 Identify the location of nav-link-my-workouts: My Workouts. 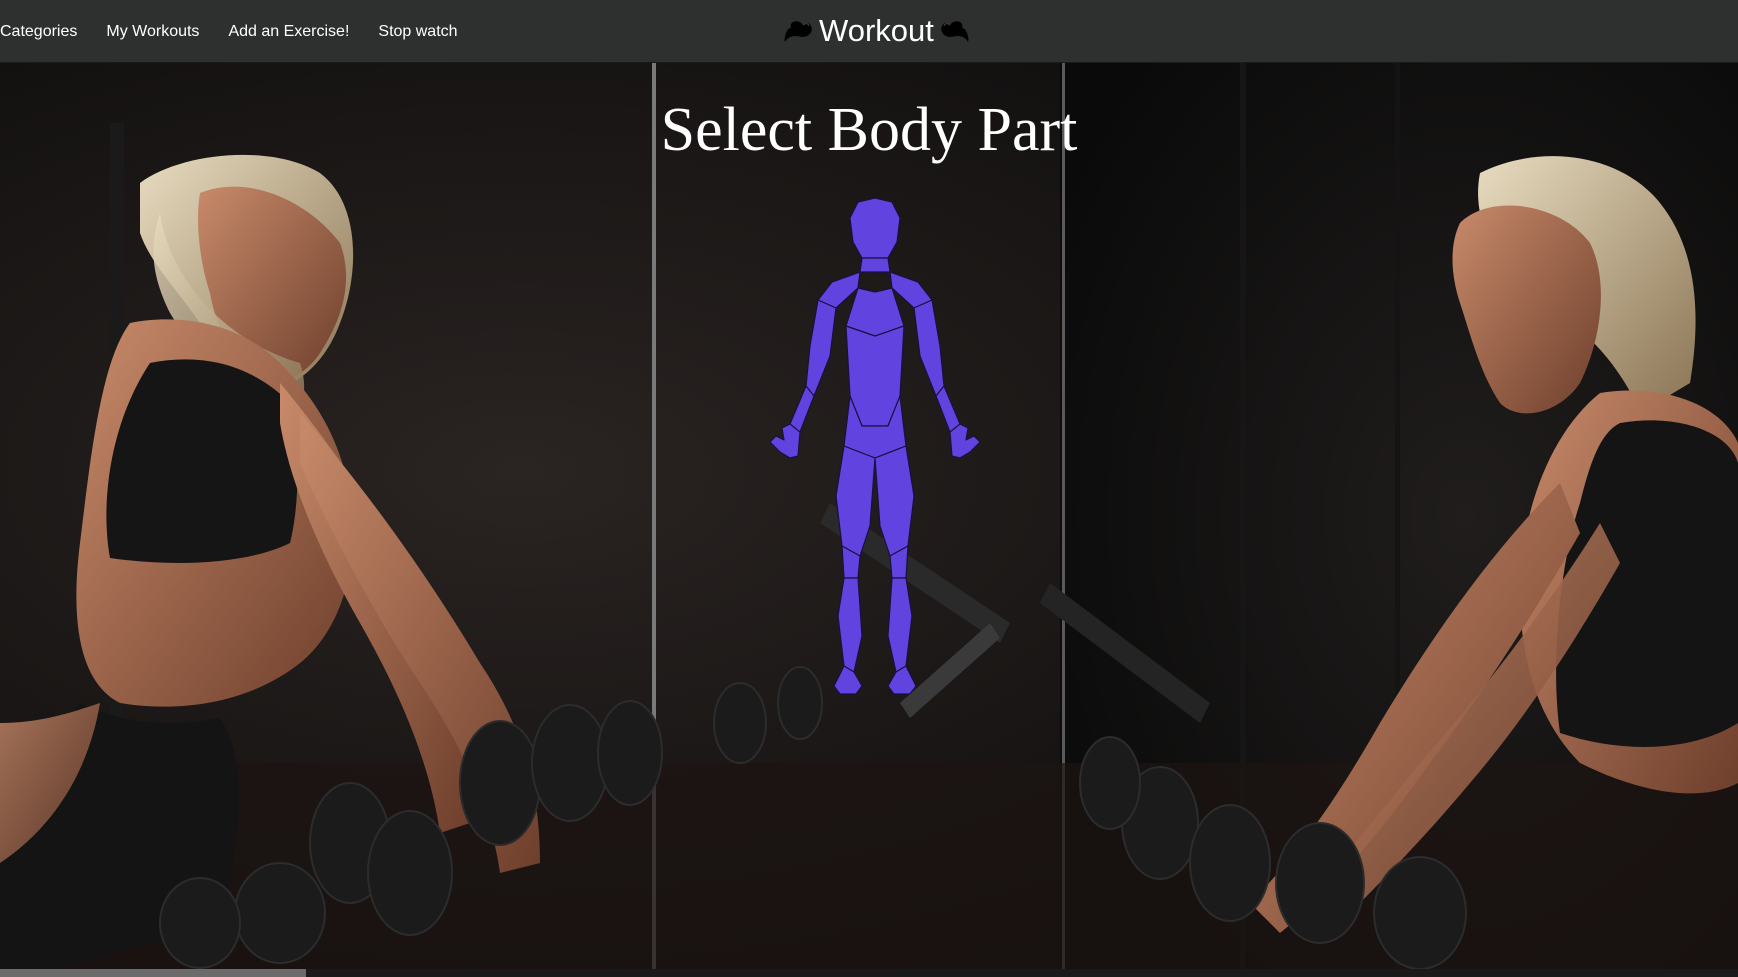
(152, 32).